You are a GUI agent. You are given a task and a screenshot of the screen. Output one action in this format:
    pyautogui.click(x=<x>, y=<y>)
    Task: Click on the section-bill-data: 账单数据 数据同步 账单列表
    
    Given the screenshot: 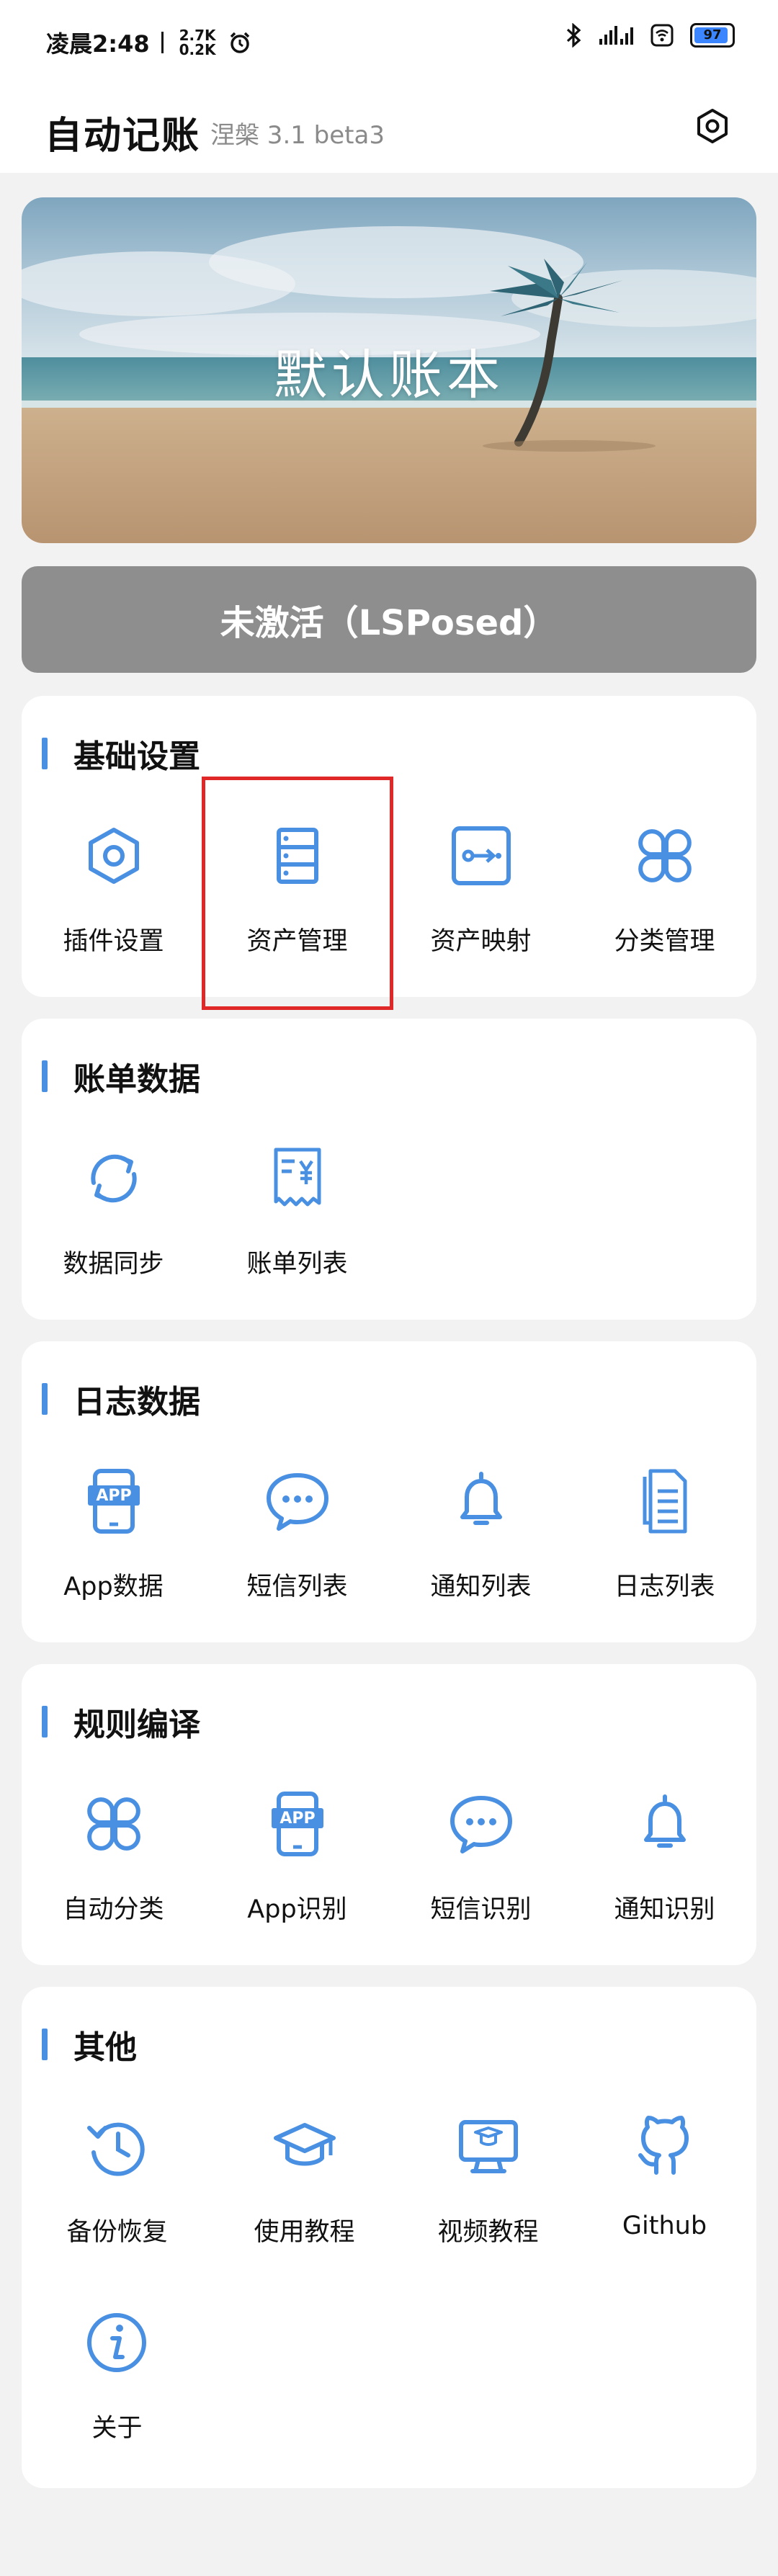 What is the action you would take?
    pyautogui.click(x=389, y=1169)
    